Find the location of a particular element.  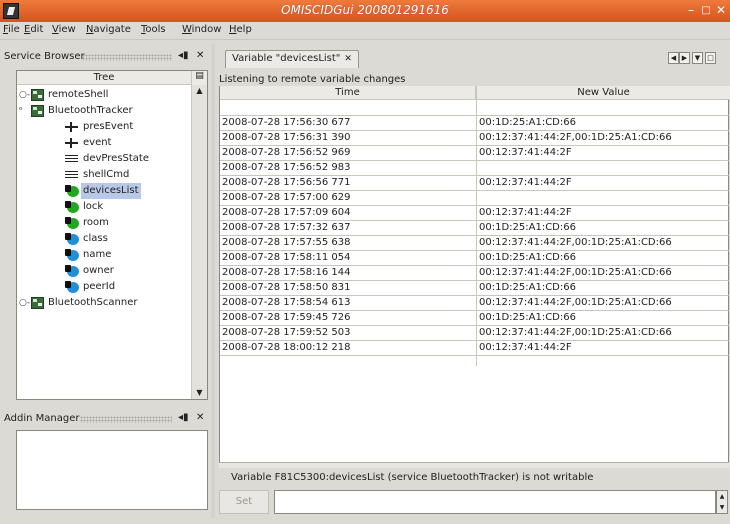

tree-item: ᵒ BluetoothTracker is located at coordinates (104, 111).